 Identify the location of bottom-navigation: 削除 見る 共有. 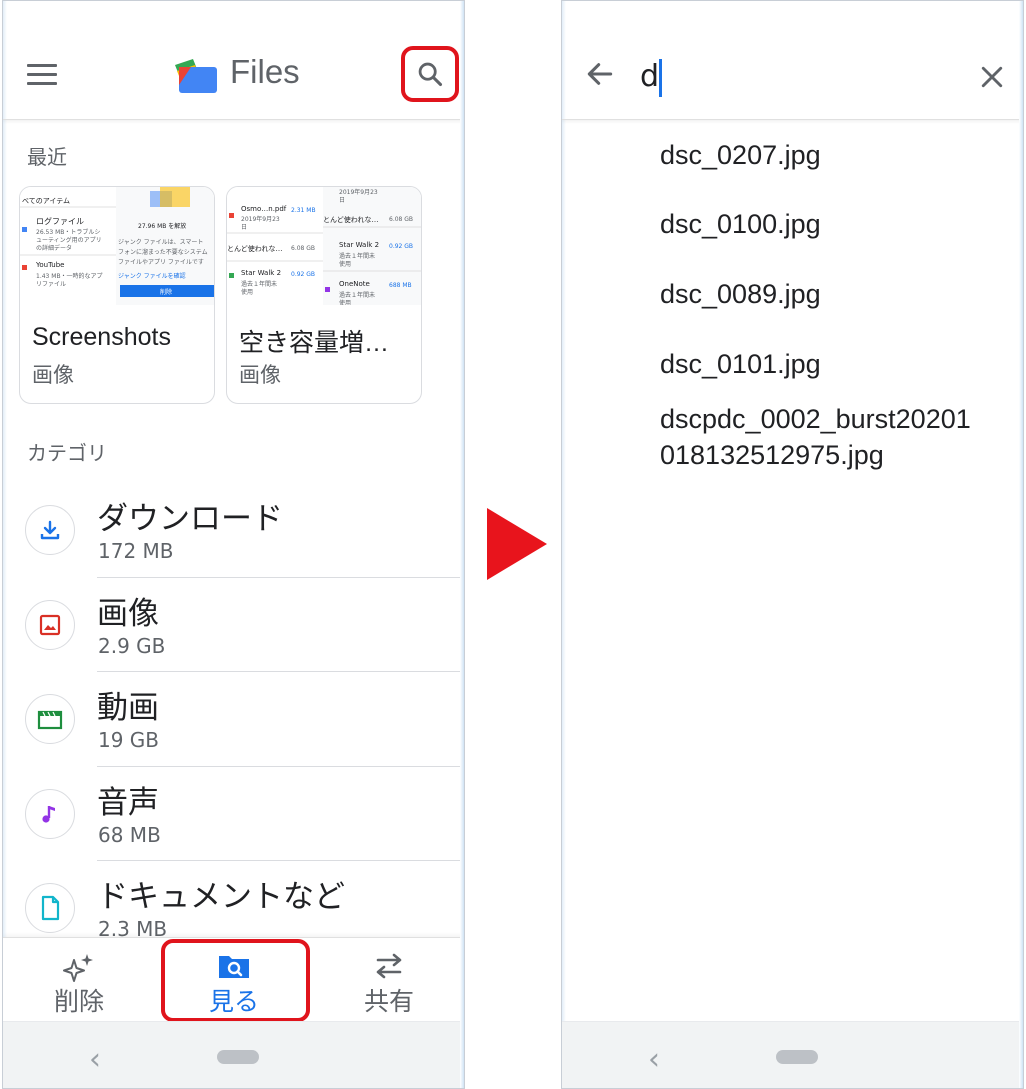
(233, 979).